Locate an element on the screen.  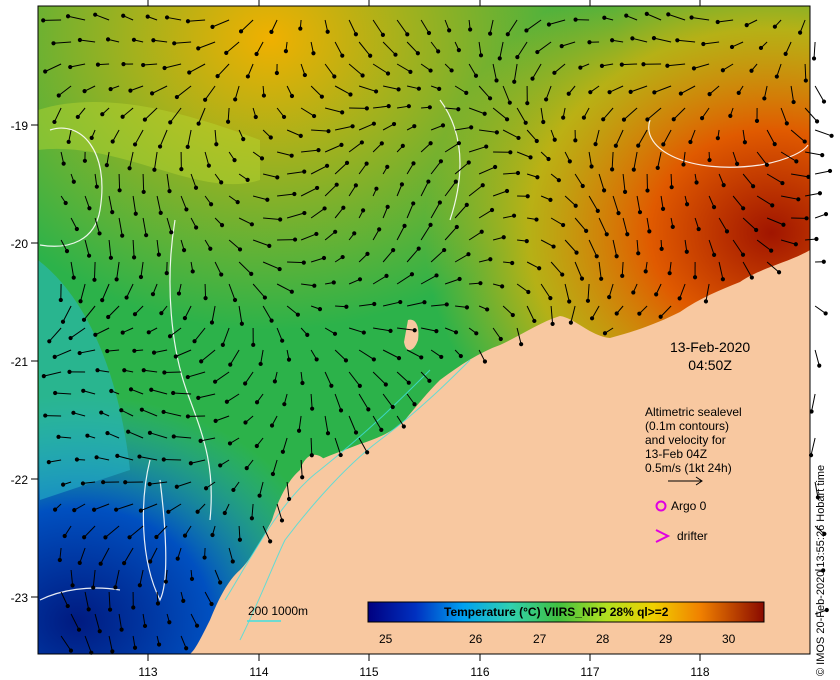
velocity-arrow is located at coordinates (813, 402).